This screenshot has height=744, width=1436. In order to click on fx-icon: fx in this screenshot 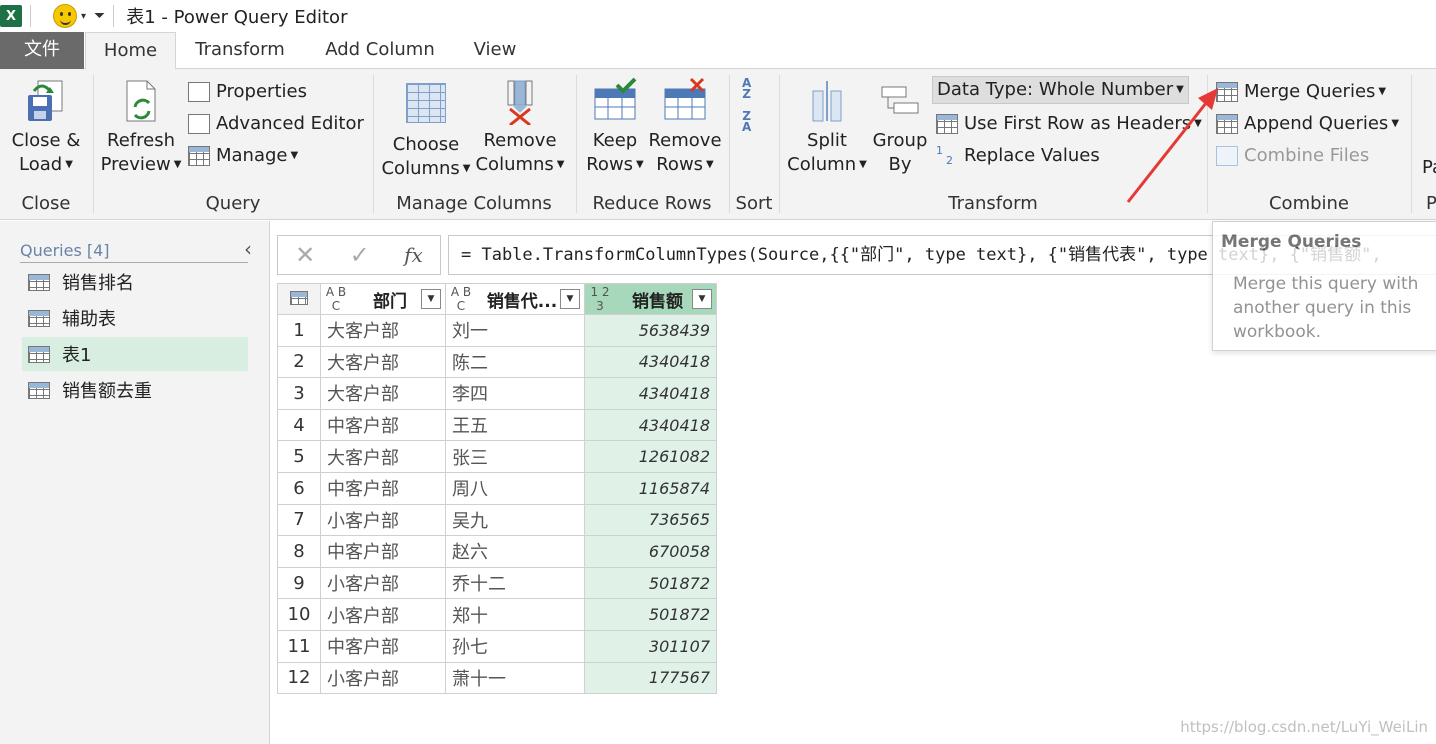, I will do `click(413, 255)`.